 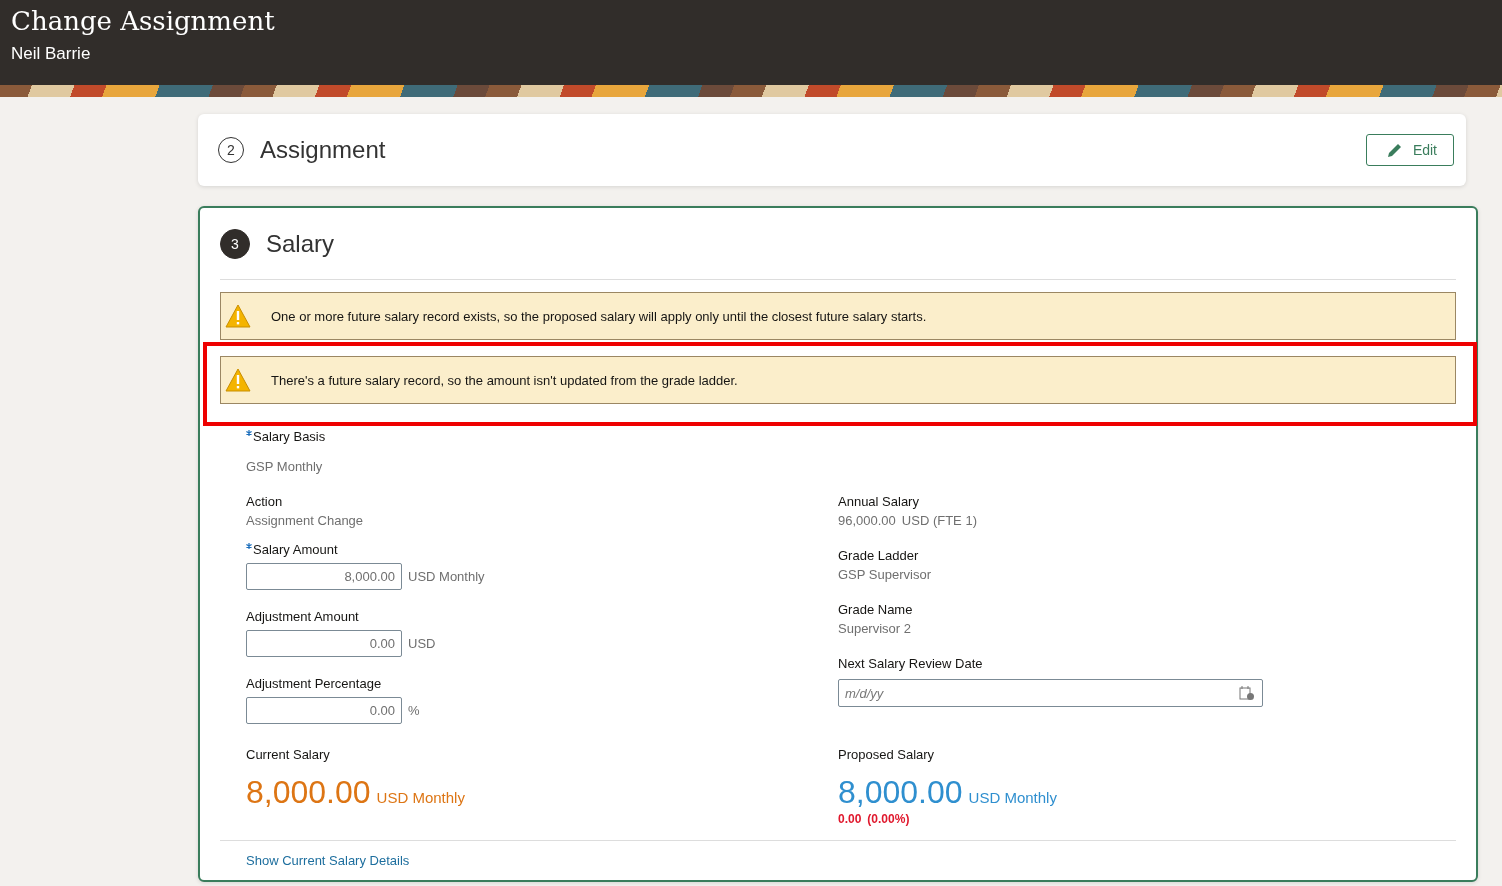 What do you see at coordinates (295, 550) in the screenshot?
I see `field-label: Salary Amount` at bounding box center [295, 550].